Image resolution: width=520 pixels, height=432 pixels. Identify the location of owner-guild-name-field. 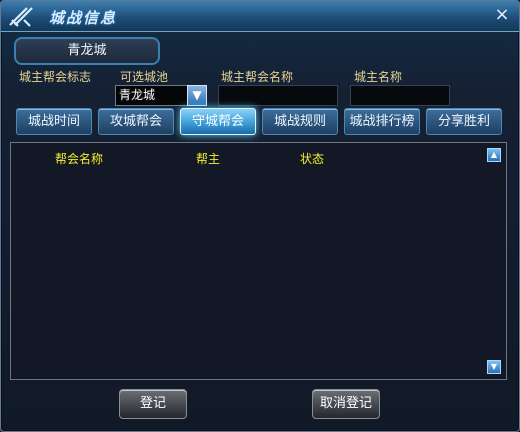
(278, 95).